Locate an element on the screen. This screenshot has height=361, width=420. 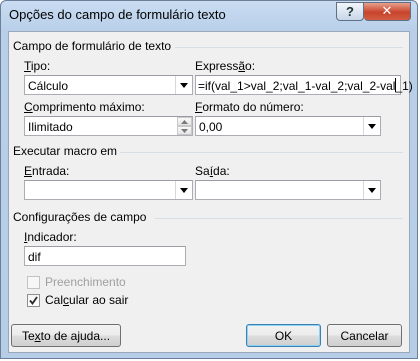
dialog-title: Opções do campo de formulário texto is located at coordinates (117, 14).